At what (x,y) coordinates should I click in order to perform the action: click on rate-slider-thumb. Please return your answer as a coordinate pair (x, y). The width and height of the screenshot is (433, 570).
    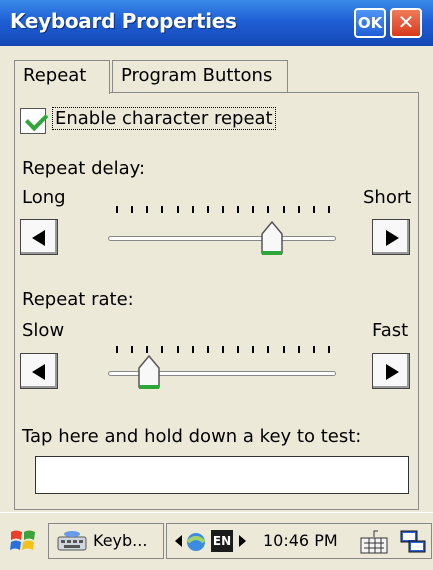
    Looking at the image, I should click on (149, 372).